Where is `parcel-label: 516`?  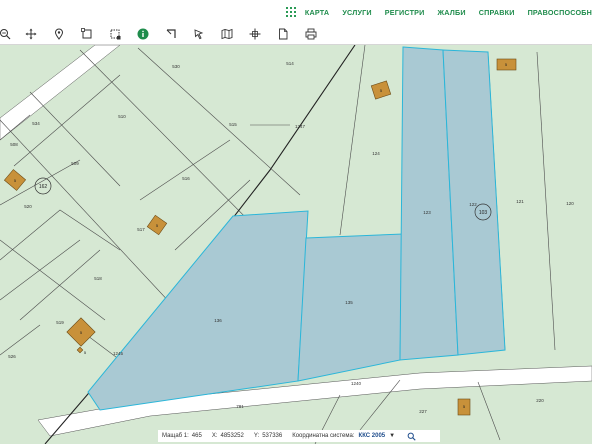 parcel-label: 516 is located at coordinates (186, 178).